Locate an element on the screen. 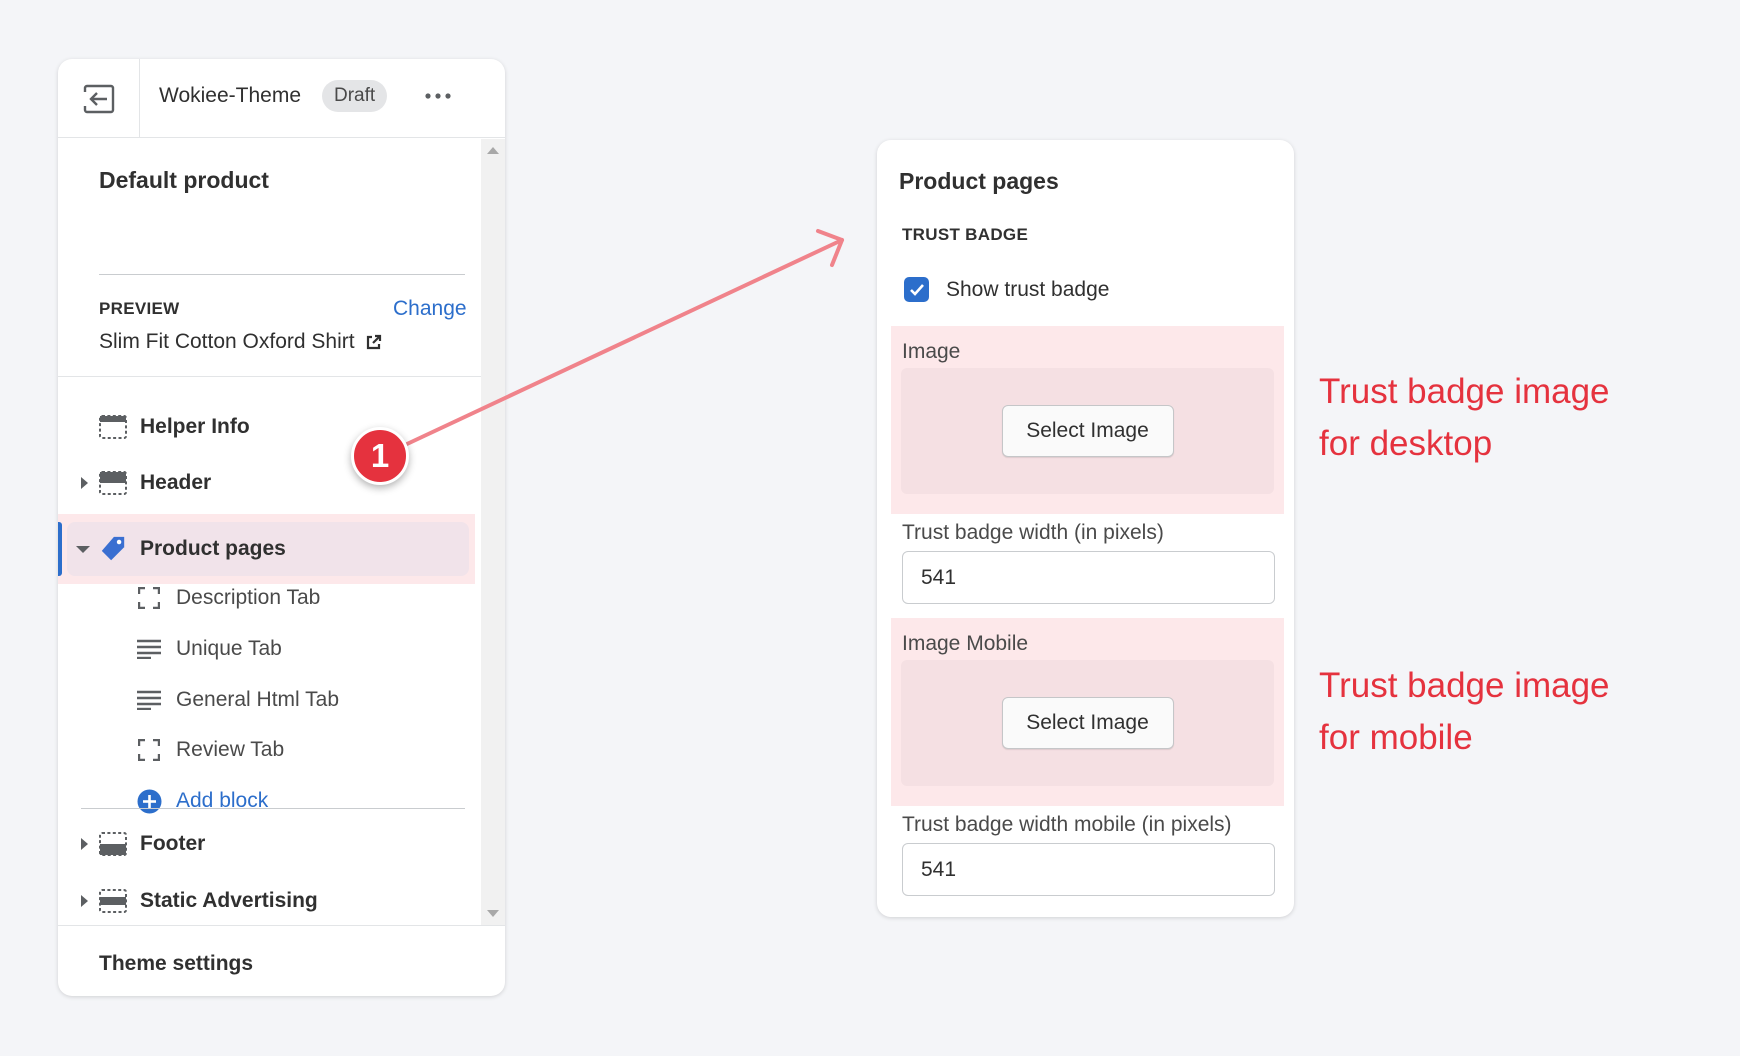 Image resolution: width=1740 pixels, height=1056 pixels. select-image-mobile-button: Select Image is located at coordinates (1087, 723).